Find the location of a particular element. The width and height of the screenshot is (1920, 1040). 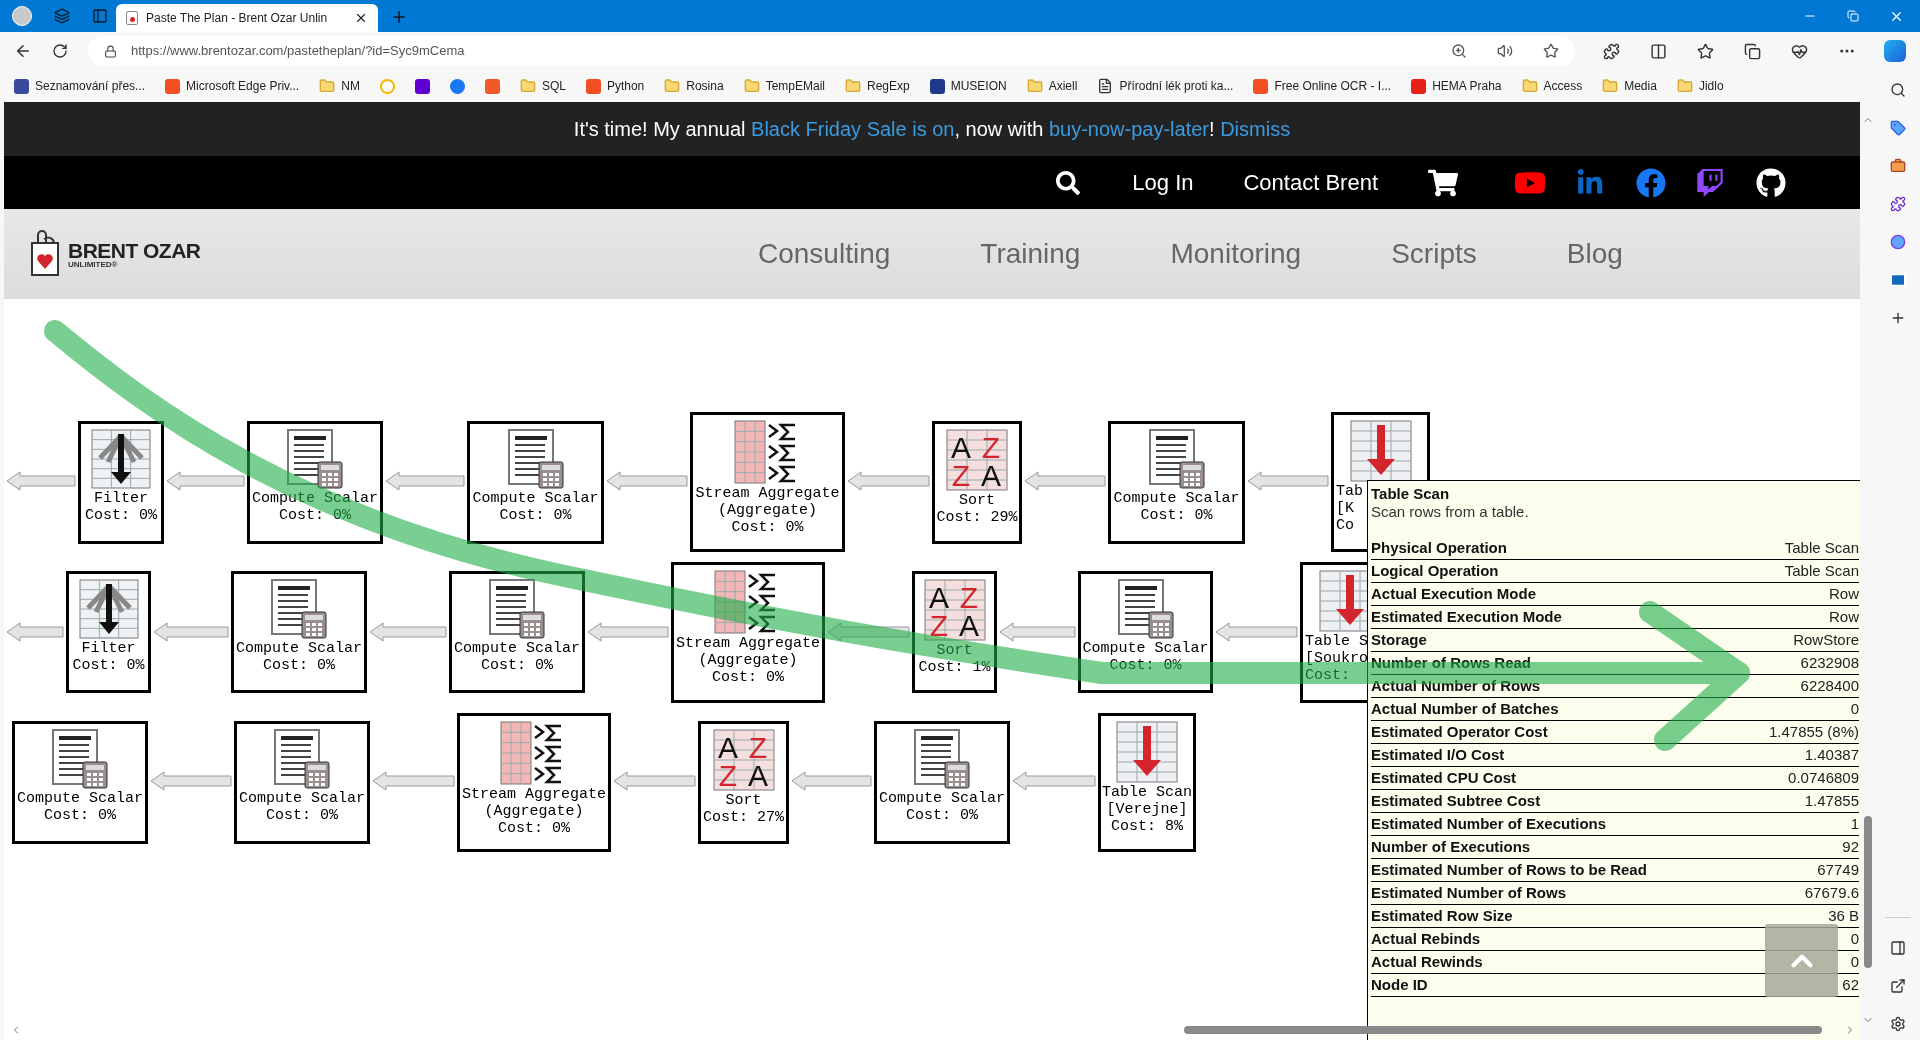

node-label: Cost: 8% is located at coordinates (1147, 826).